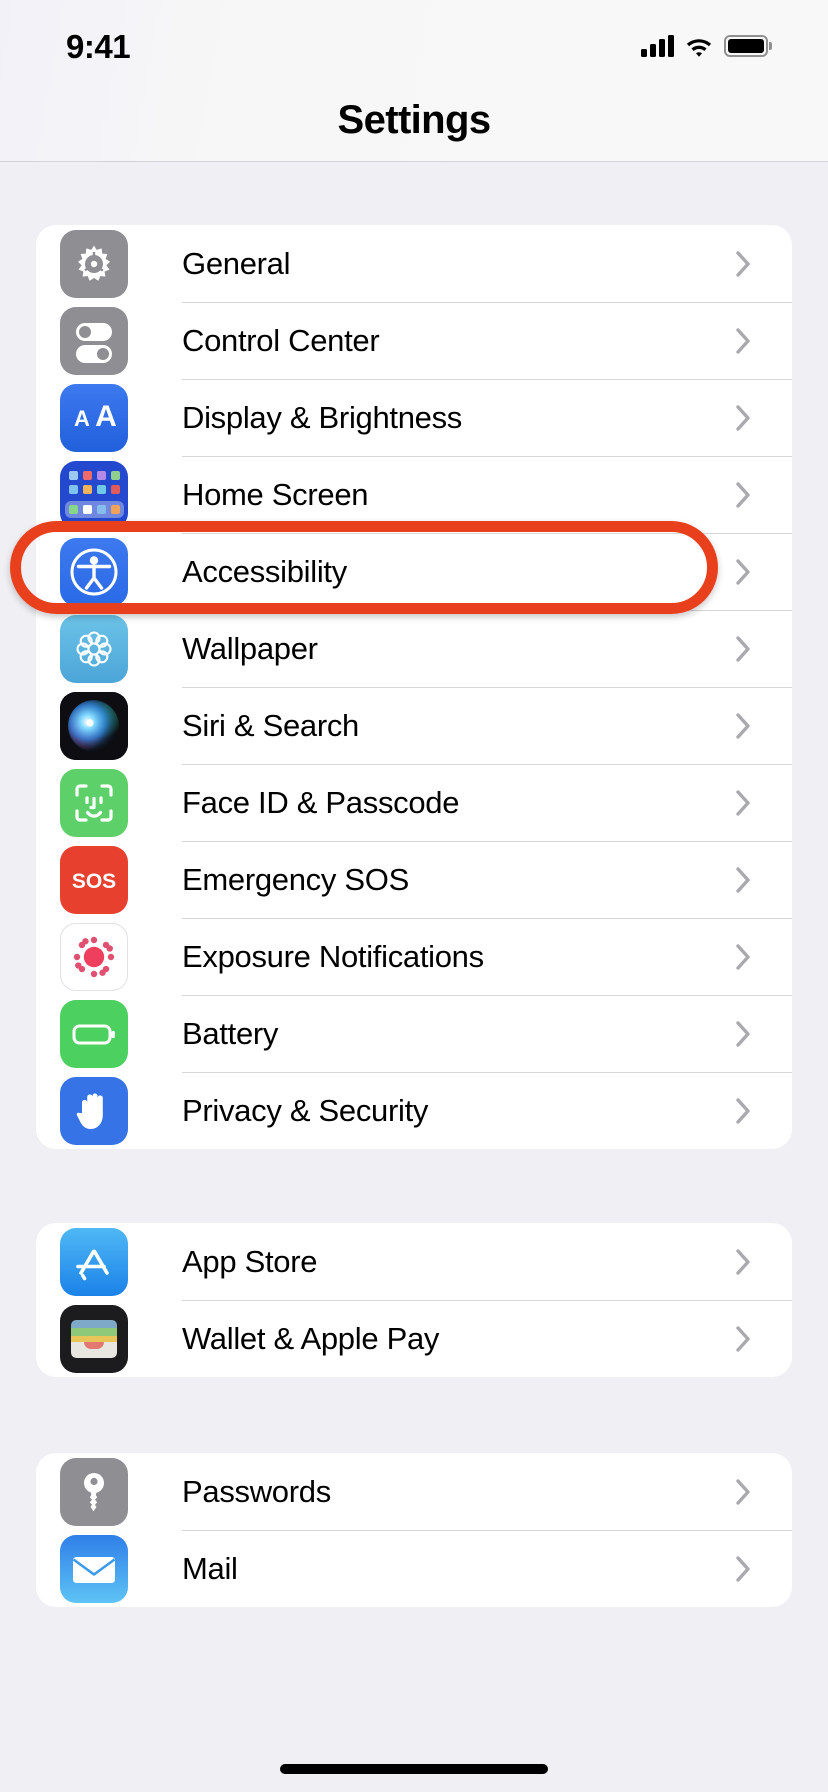  Describe the element at coordinates (414, 879) in the screenshot. I see `settings-row-emergency-sos: SOS Emergency SOS` at that location.